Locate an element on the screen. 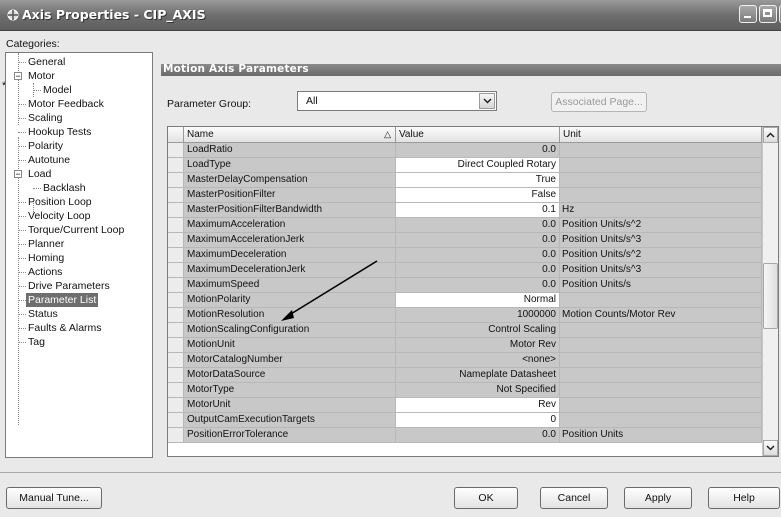 This screenshot has width=781, height=517. table-row: MasterPositionFilter False is located at coordinates (465, 195).